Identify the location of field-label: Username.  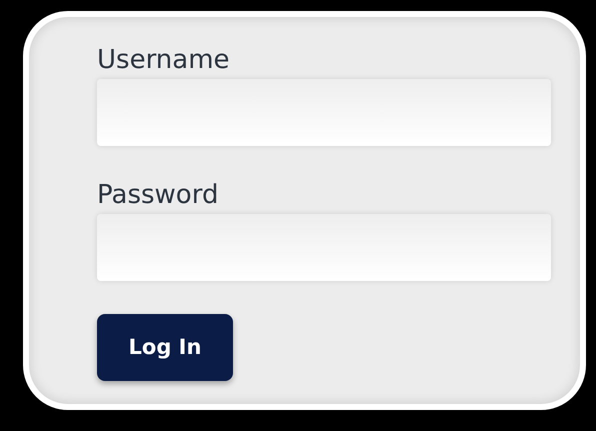
(163, 60).